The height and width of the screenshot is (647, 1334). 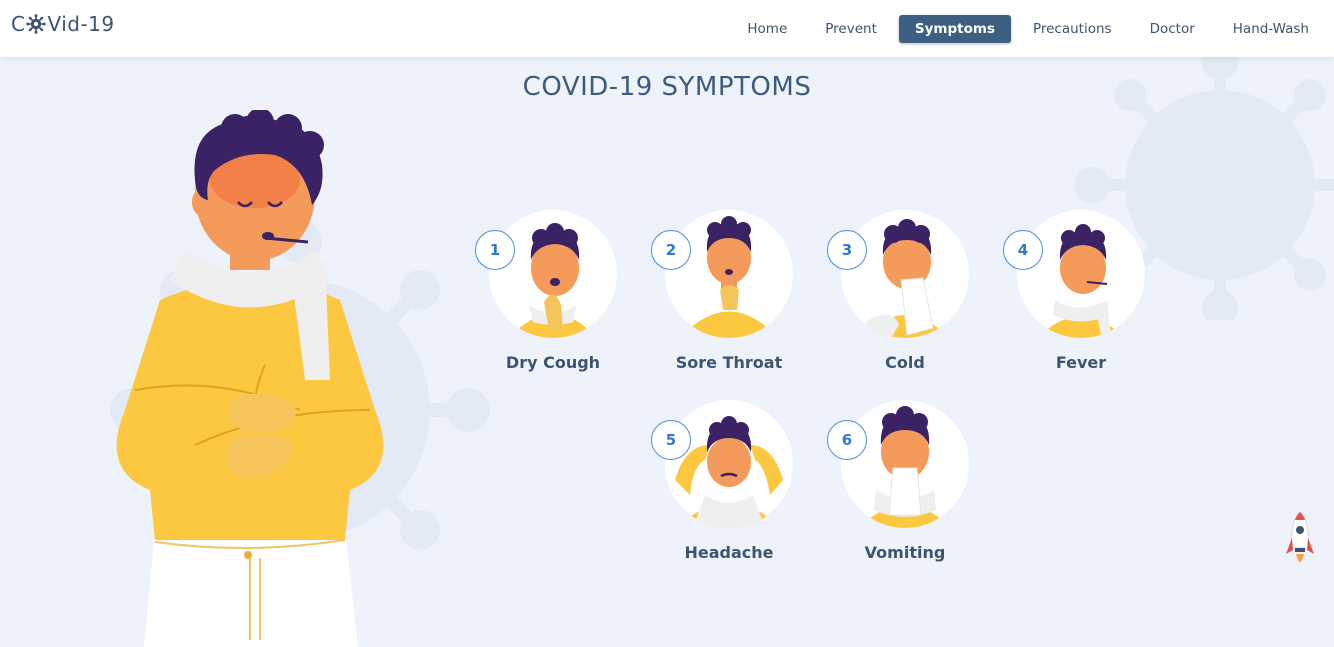 What do you see at coordinates (553, 274) in the screenshot?
I see `dry-cough-illustration` at bounding box center [553, 274].